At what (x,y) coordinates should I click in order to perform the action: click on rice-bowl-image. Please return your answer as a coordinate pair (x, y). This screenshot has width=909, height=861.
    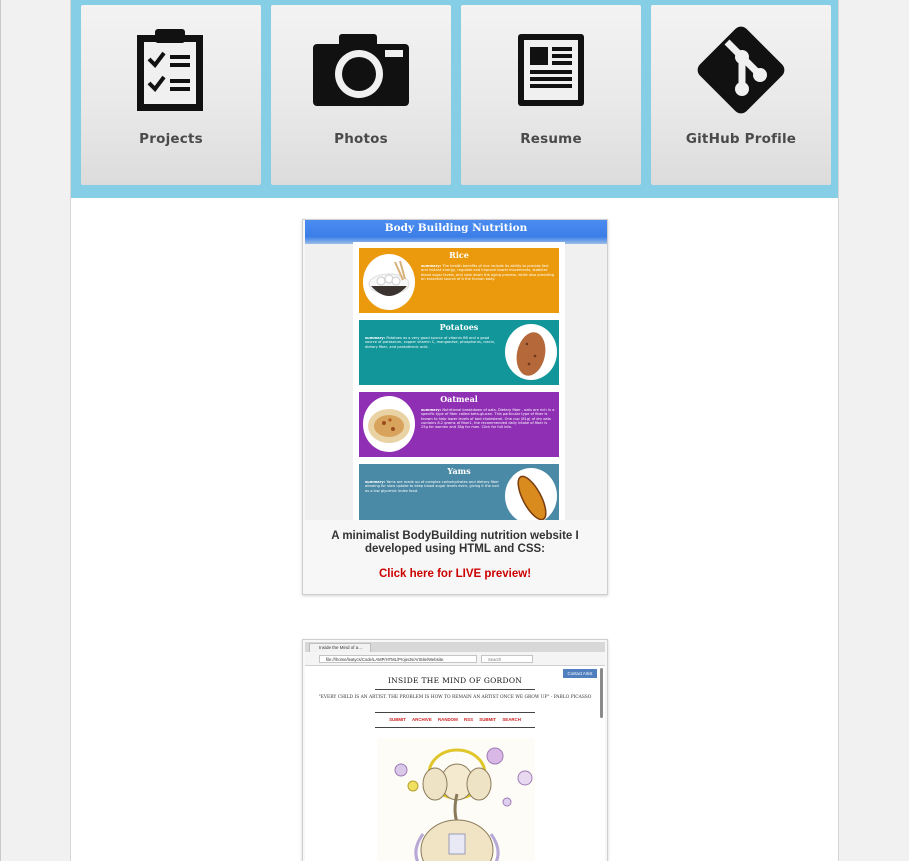
    Looking at the image, I should click on (389, 282).